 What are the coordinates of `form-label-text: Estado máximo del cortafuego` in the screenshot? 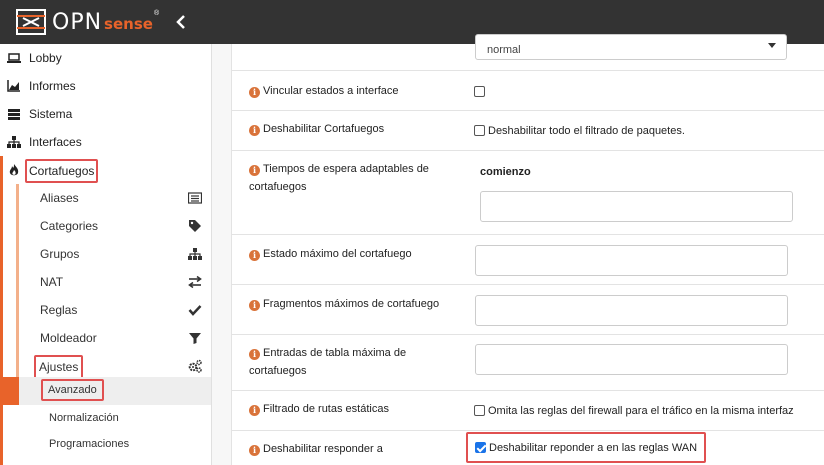 It's located at (337, 254).